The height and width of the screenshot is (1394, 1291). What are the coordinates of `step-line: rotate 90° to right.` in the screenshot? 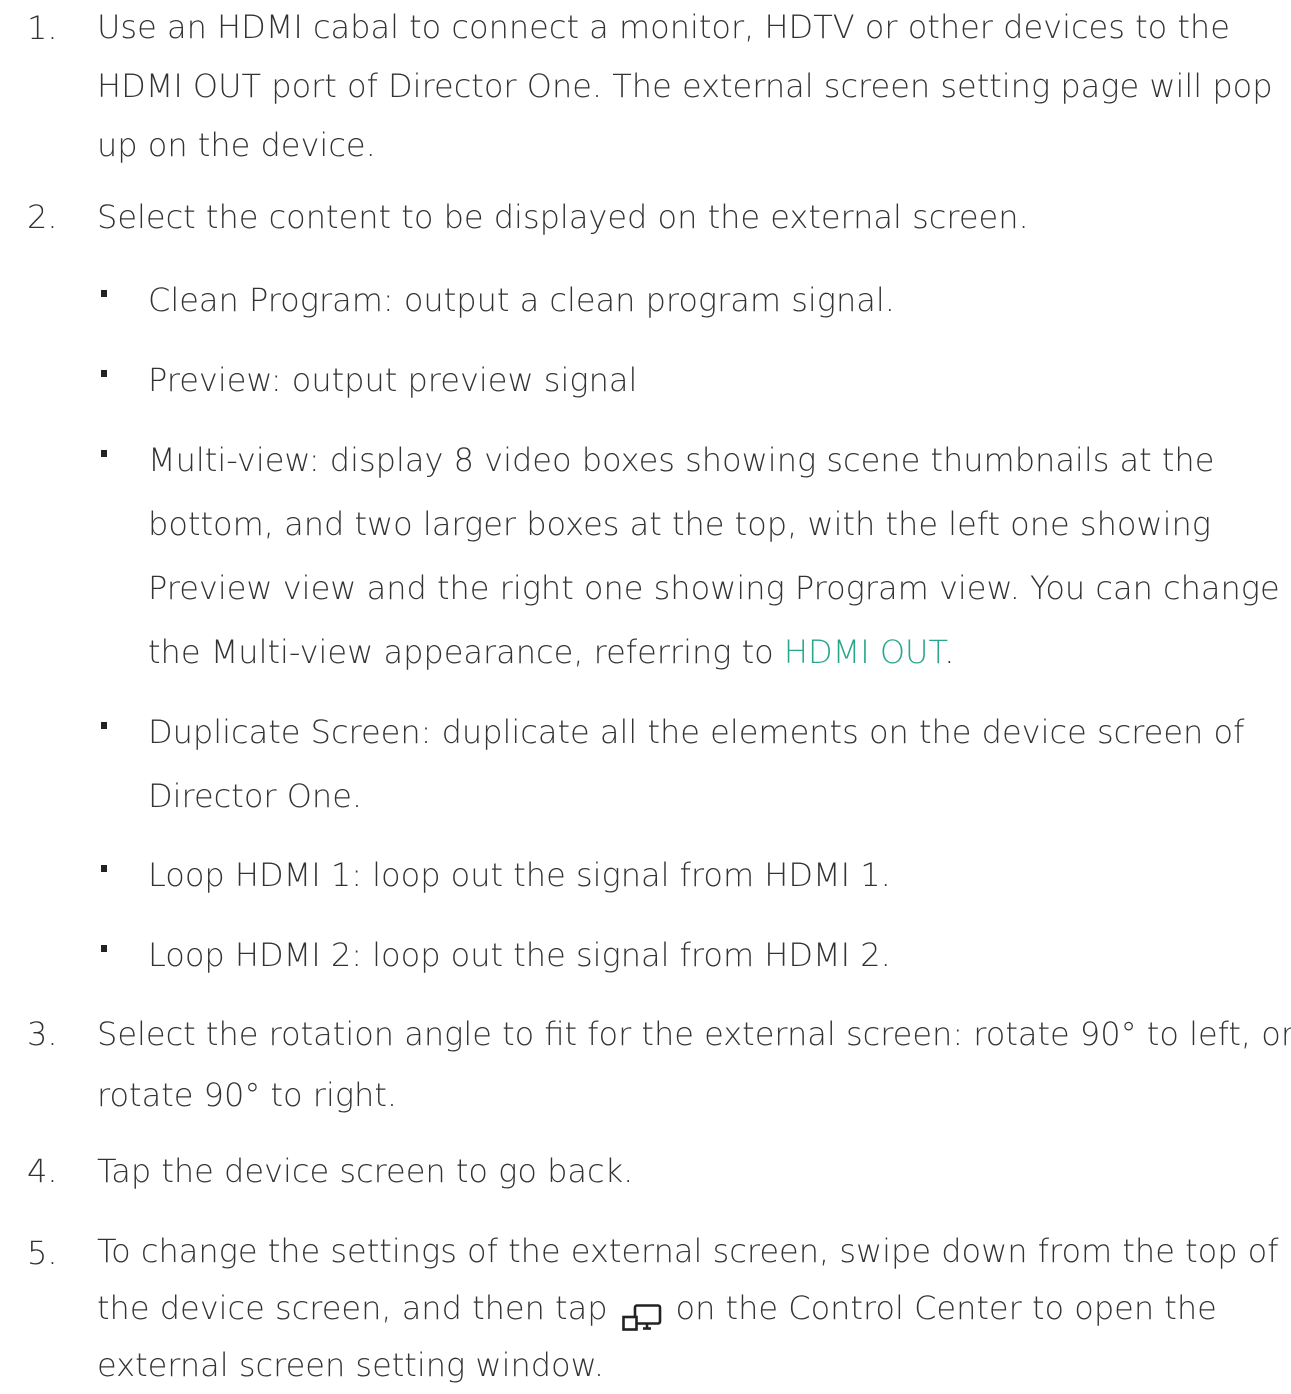 It's located at (247, 1095).